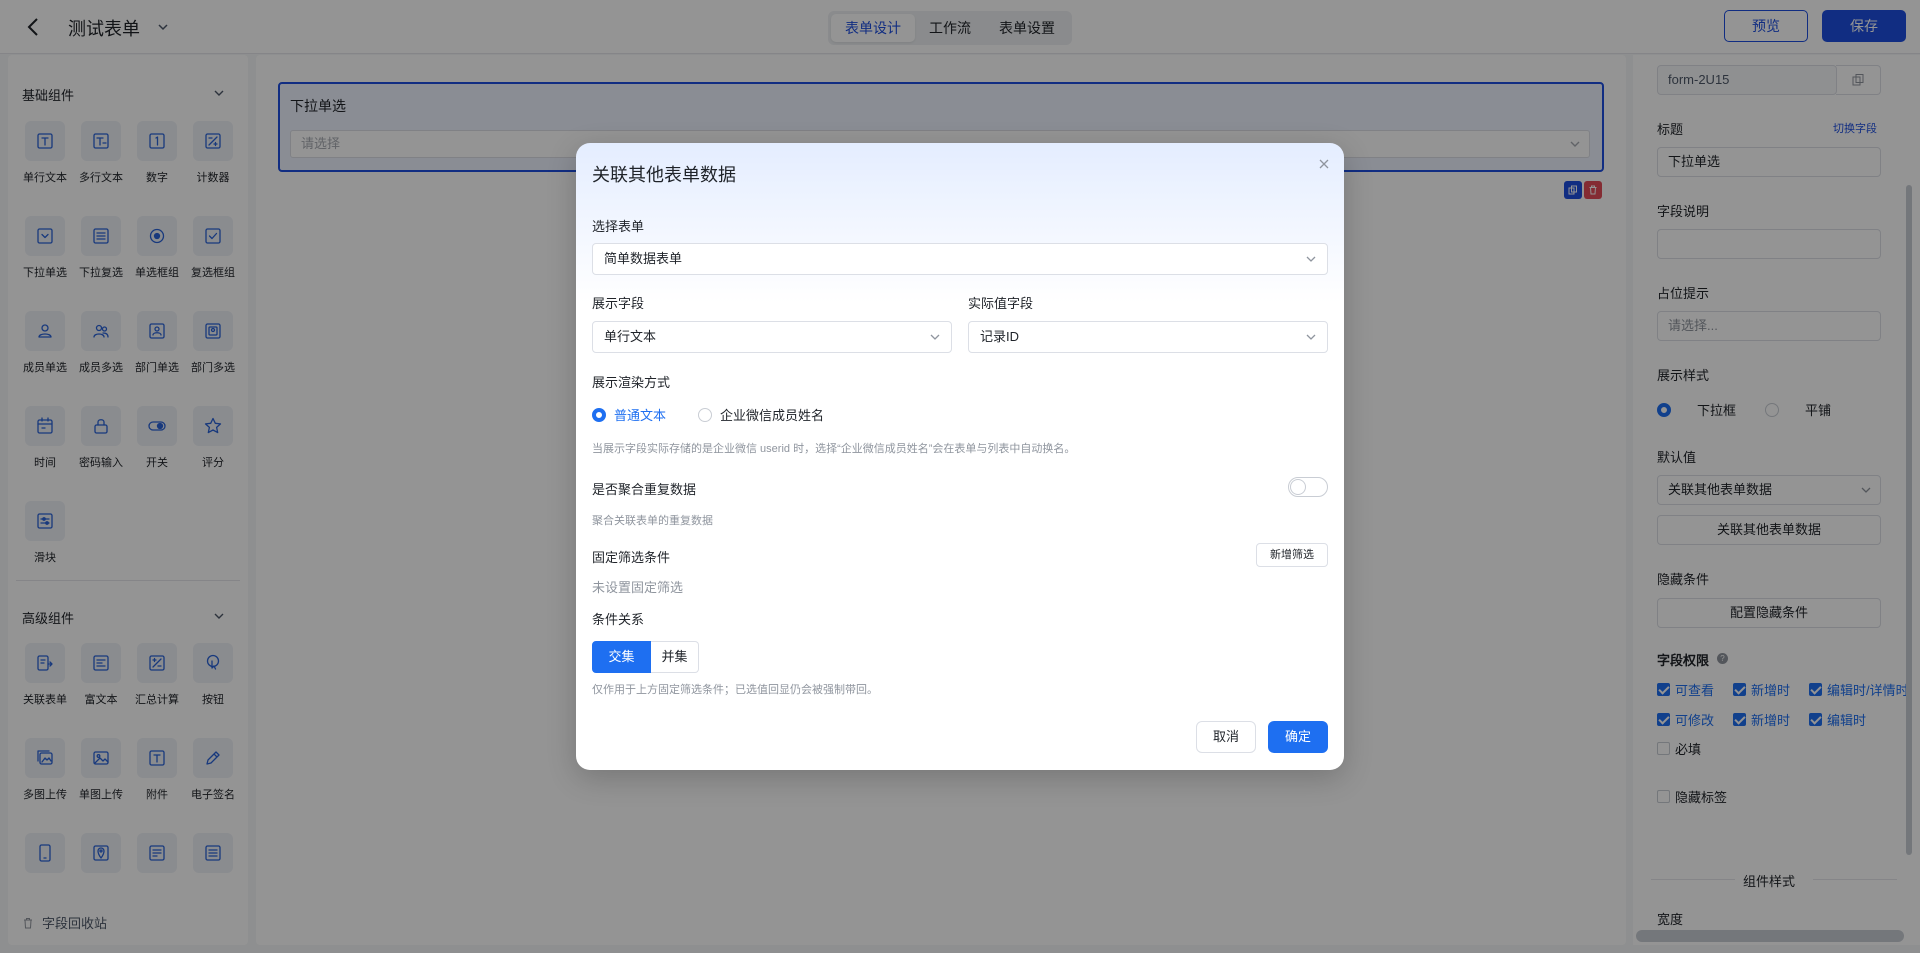 The height and width of the screenshot is (953, 1920). What do you see at coordinates (1308, 487) in the screenshot?
I see `aggregate-toggle` at bounding box center [1308, 487].